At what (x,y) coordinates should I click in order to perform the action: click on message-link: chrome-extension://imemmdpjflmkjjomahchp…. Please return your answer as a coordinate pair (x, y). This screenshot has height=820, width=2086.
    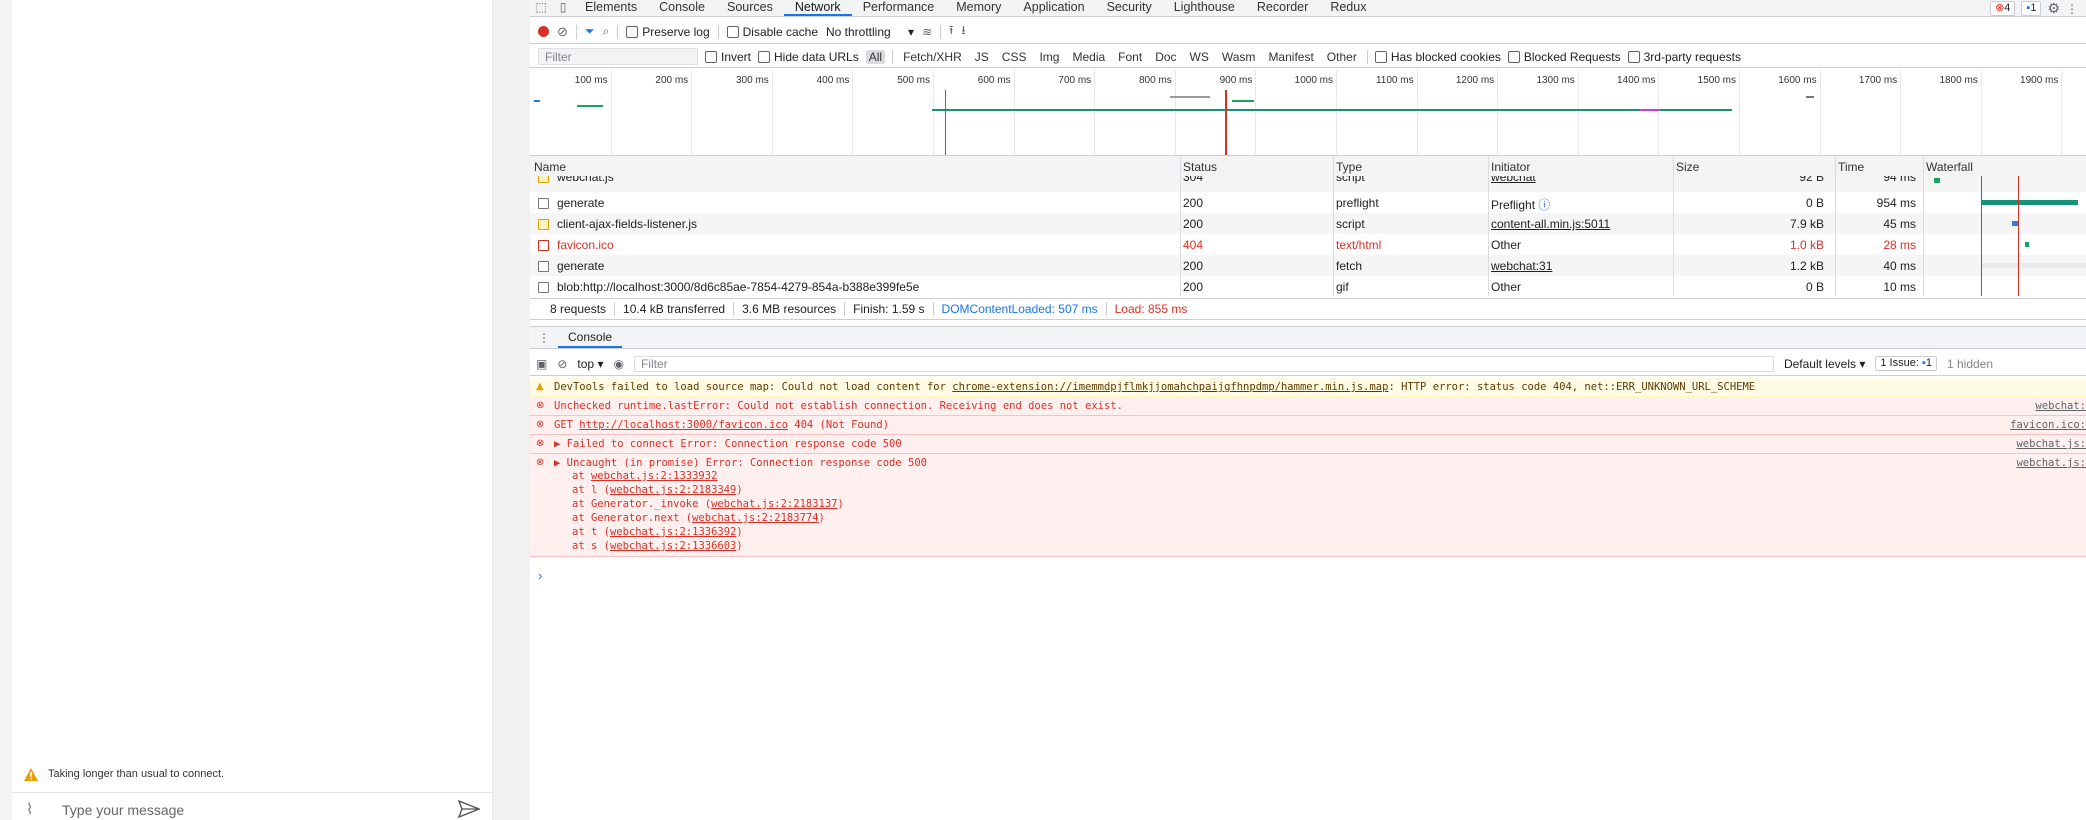
    Looking at the image, I should click on (1170, 387).